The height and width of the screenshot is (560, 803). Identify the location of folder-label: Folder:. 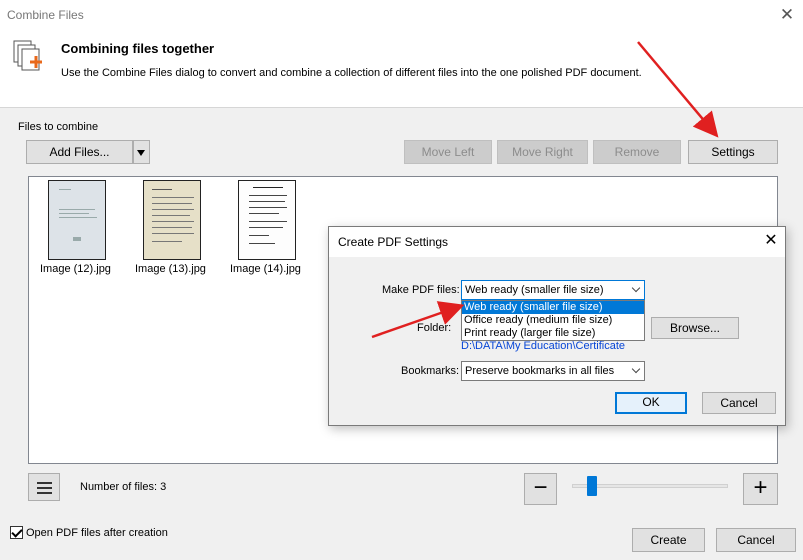
(434, 328).